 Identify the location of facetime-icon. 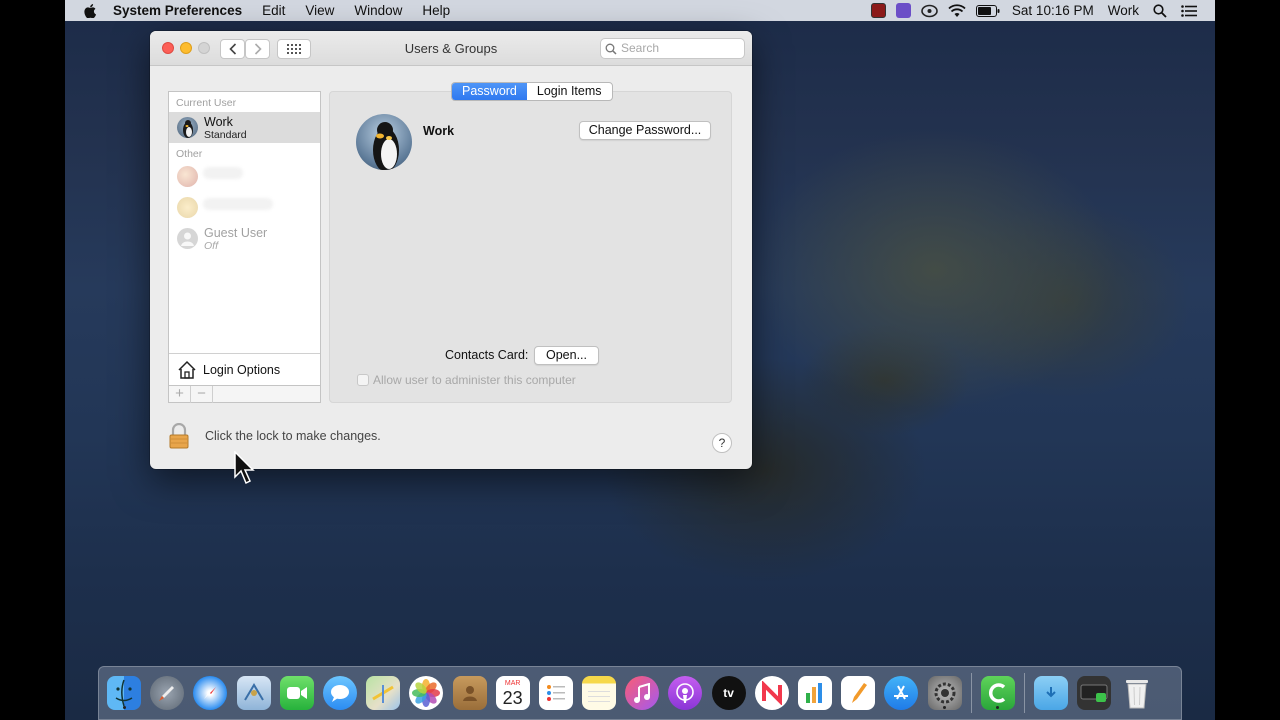
(296, 693).